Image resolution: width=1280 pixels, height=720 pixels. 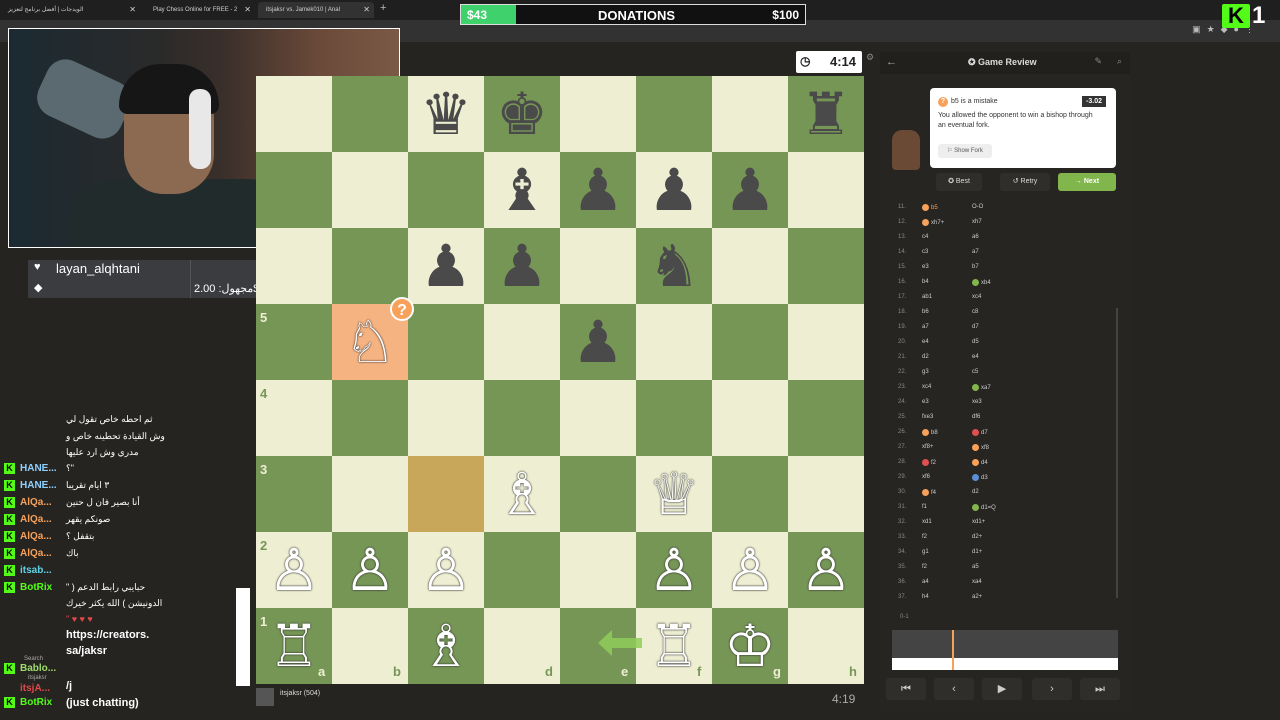 What do you see at coordinates (522, 114) in the screenshot?
I see `black-piece: ♚` at bounding box center [522, 114].